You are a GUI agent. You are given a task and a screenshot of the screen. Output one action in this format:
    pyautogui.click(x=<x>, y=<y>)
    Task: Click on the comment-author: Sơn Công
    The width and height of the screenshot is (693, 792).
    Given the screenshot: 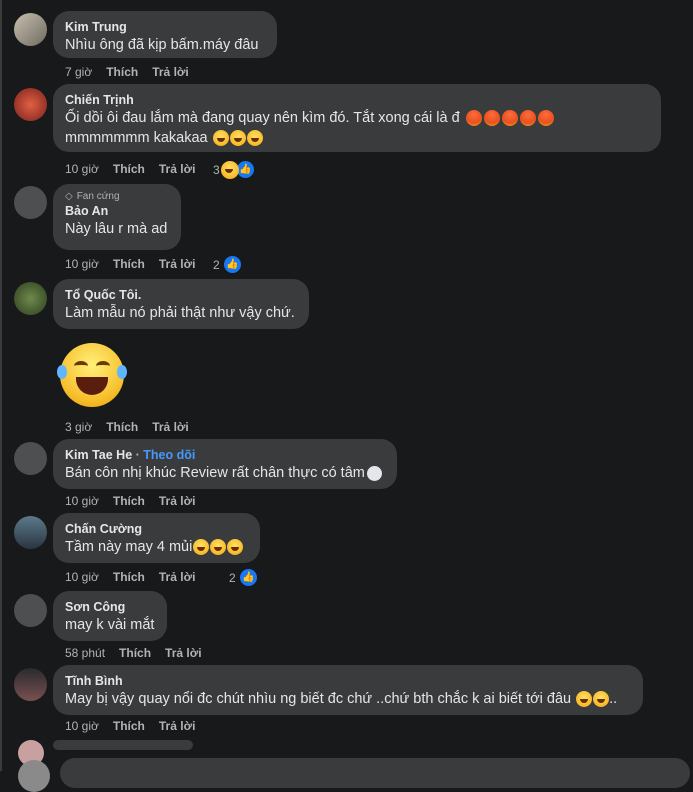 What is the action you would take?
    pyautogui.click(x=110, y=607)
    